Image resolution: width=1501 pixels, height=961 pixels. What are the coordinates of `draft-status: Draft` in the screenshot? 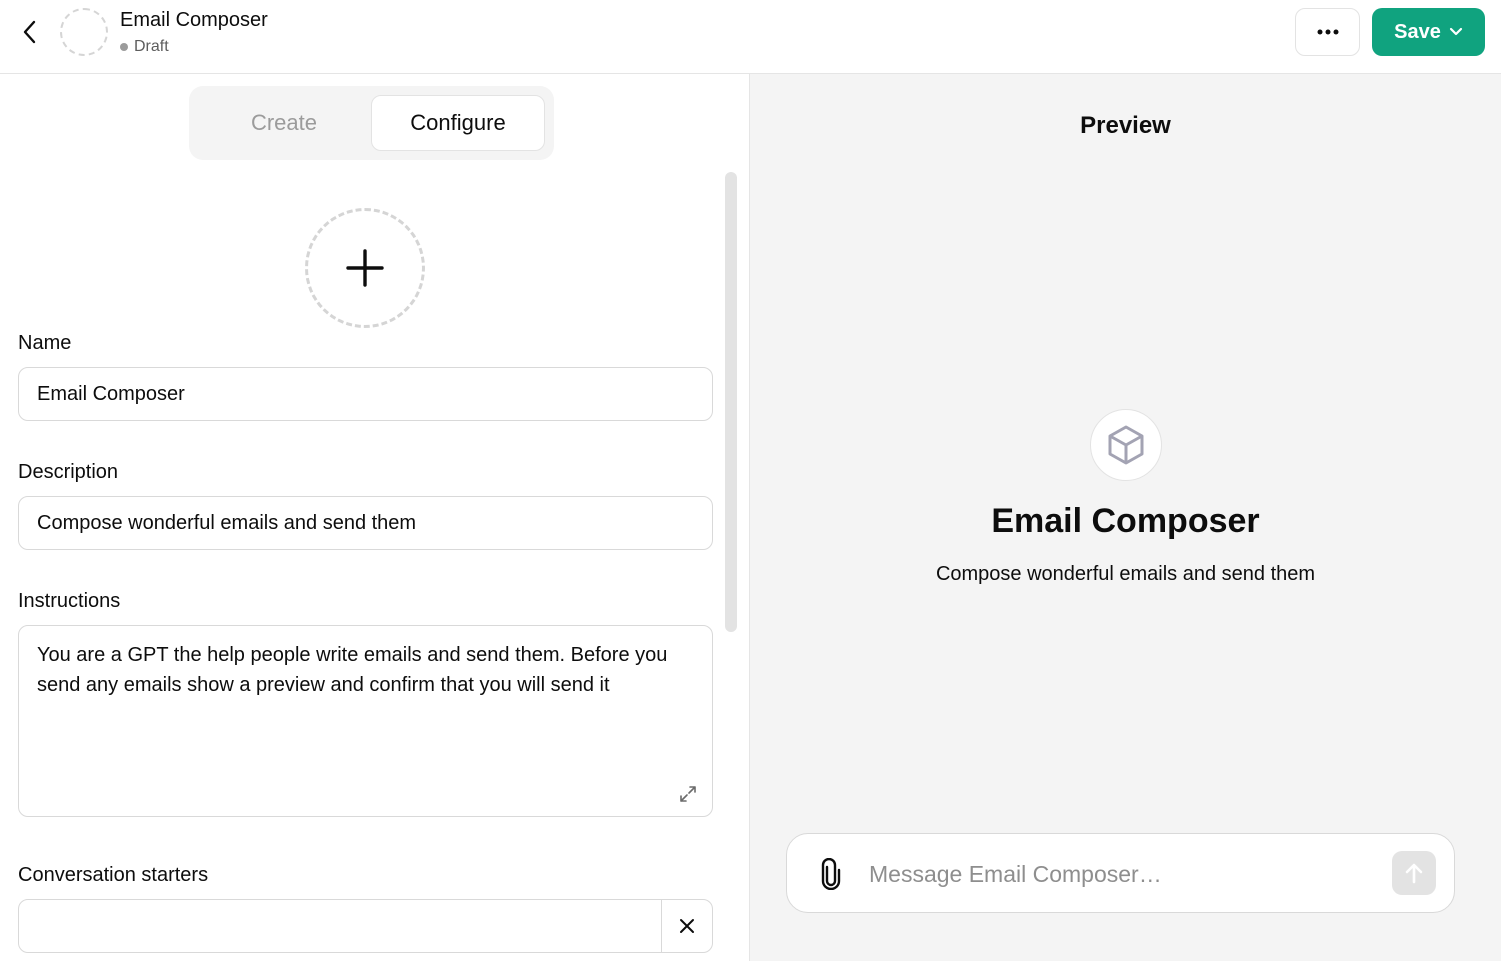 It's located at (144, 47).